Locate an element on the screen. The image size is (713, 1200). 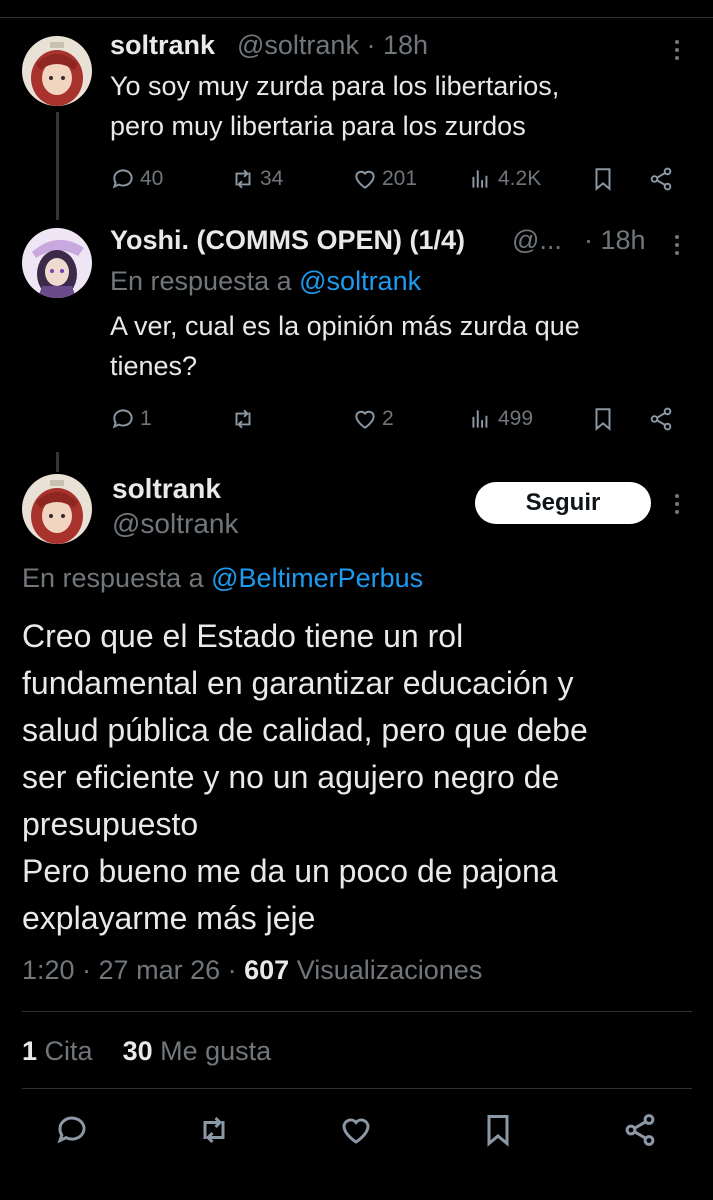
reply-context: En respuesta a @BeltimerPerbus is located at coordinates (222, 578).